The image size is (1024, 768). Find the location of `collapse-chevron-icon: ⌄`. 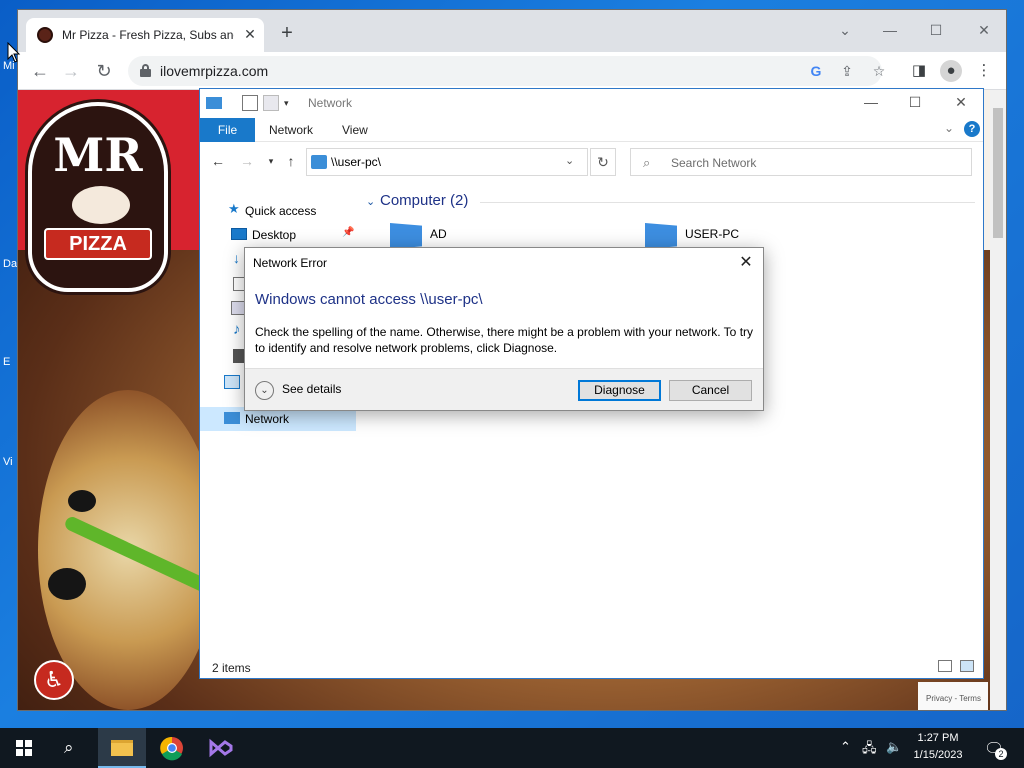

collapse-chevron-icon: ⌄ is located at coordinates (370, 201).